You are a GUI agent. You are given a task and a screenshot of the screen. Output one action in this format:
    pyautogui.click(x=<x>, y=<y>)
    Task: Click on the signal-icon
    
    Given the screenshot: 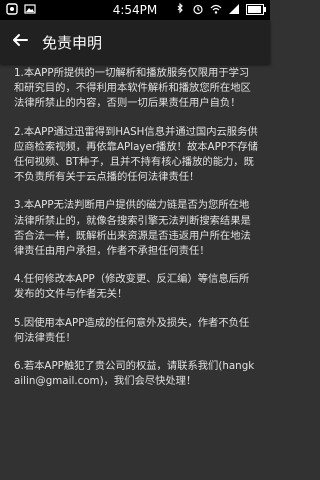 What is the action you would take?
    pyautogui.click(x=234, y=9)
    